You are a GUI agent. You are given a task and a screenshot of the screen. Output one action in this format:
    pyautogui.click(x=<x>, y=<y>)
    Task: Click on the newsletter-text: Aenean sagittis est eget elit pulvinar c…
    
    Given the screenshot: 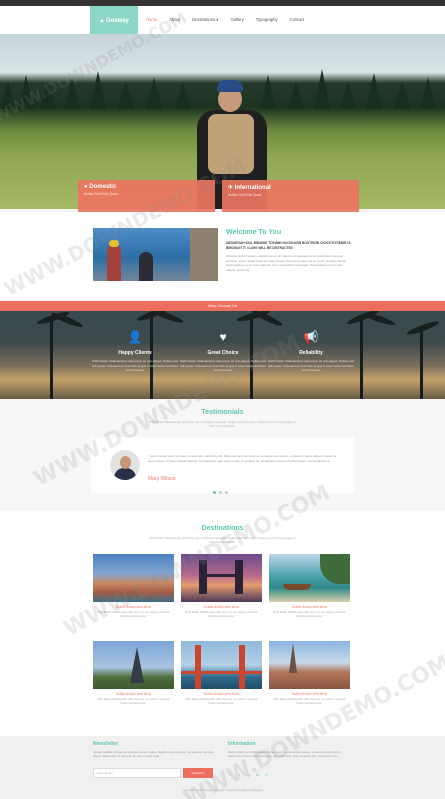 What is the action you would take?
    pyautogui.click(x=154, y=754)
    